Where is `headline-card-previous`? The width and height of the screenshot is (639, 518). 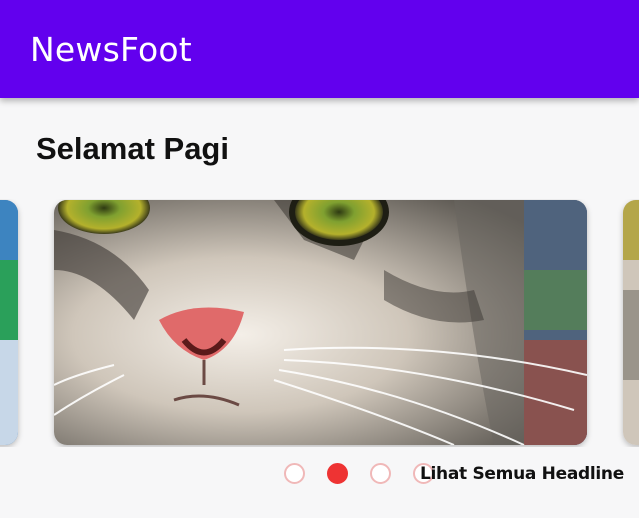 headline-card-previous is located at coordinates (9, 322).